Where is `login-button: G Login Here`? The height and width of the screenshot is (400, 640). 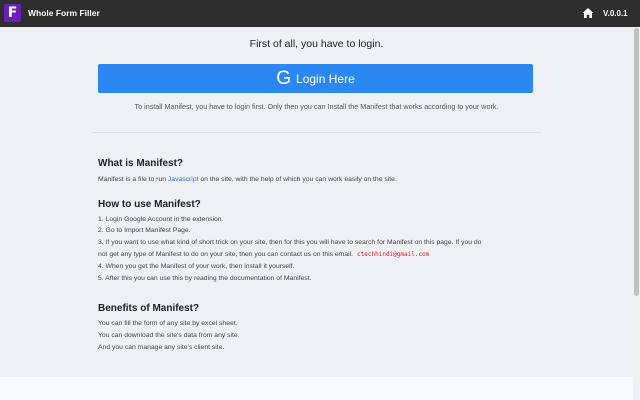
login-button: G Login Here is located at coordinates (315, 78).